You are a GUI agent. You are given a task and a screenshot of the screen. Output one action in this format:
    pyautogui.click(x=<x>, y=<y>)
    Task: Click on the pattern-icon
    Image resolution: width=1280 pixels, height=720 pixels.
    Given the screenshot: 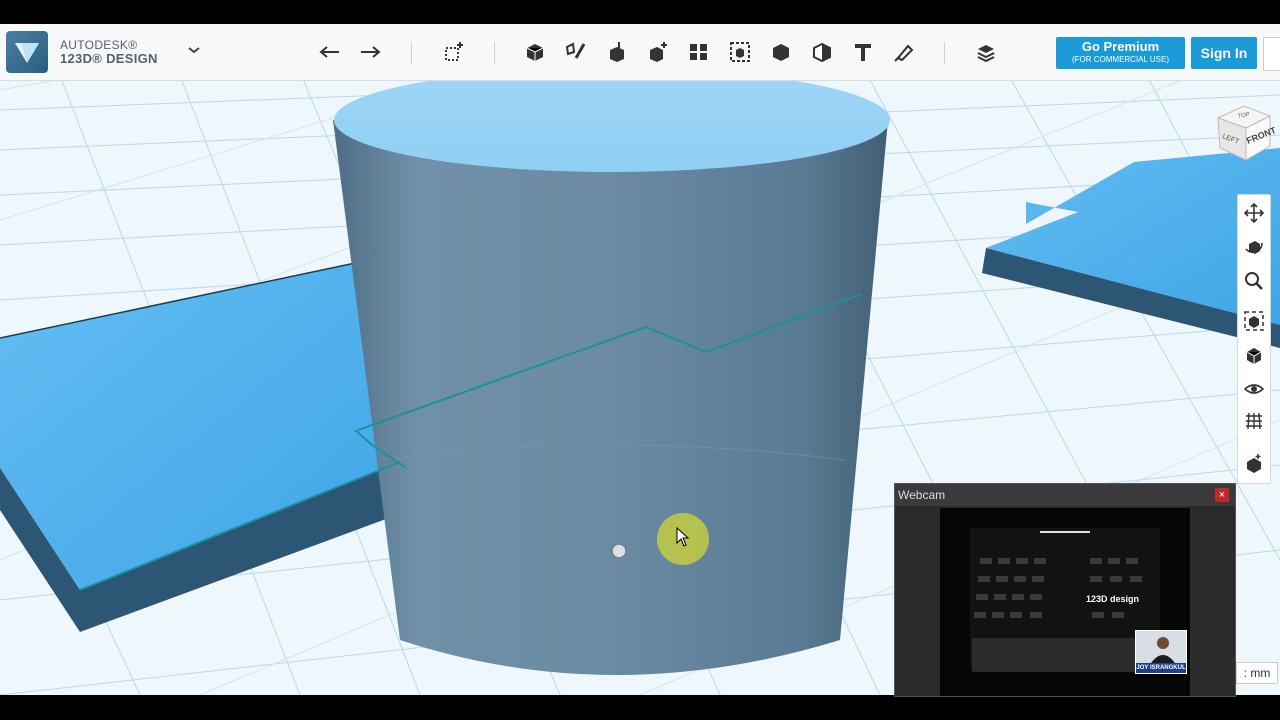 What is the action you would take?
    pyautogui.click(x=699, y=52)
    